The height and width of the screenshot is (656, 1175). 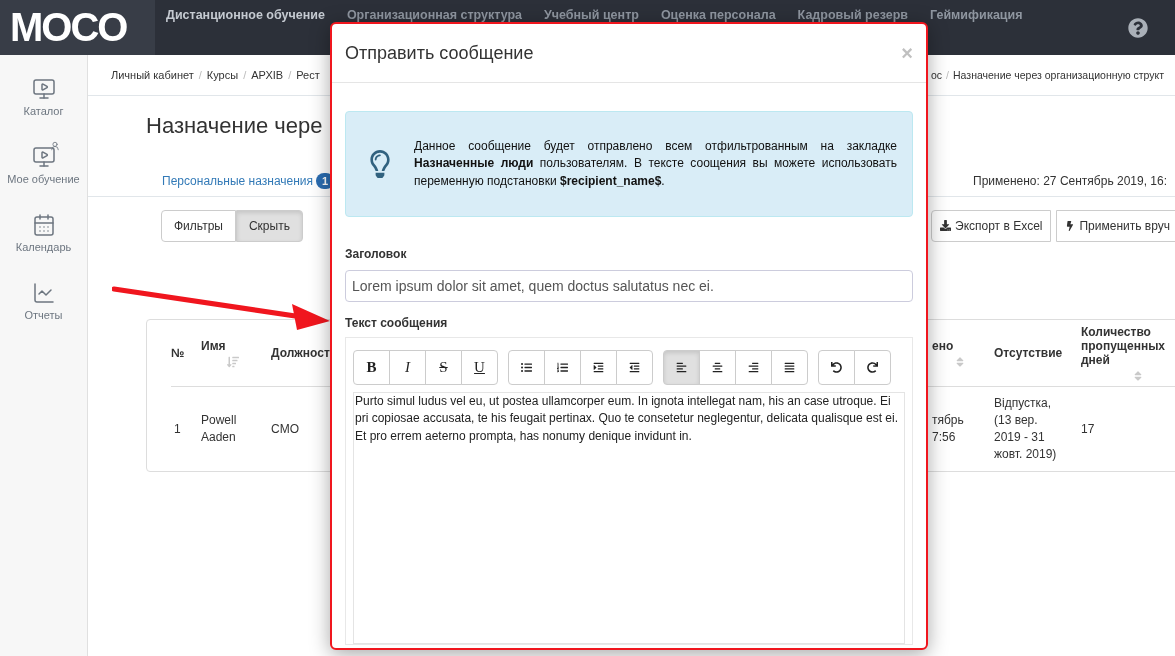 I want to click on info-text: Данное сообщение будет отправлено всем отфильтрованным на закладке Назначенные люди пользователям. В тексте соощения вы можете использовать переменную подстановки $recipient_name$., so click(x=655, y=163).